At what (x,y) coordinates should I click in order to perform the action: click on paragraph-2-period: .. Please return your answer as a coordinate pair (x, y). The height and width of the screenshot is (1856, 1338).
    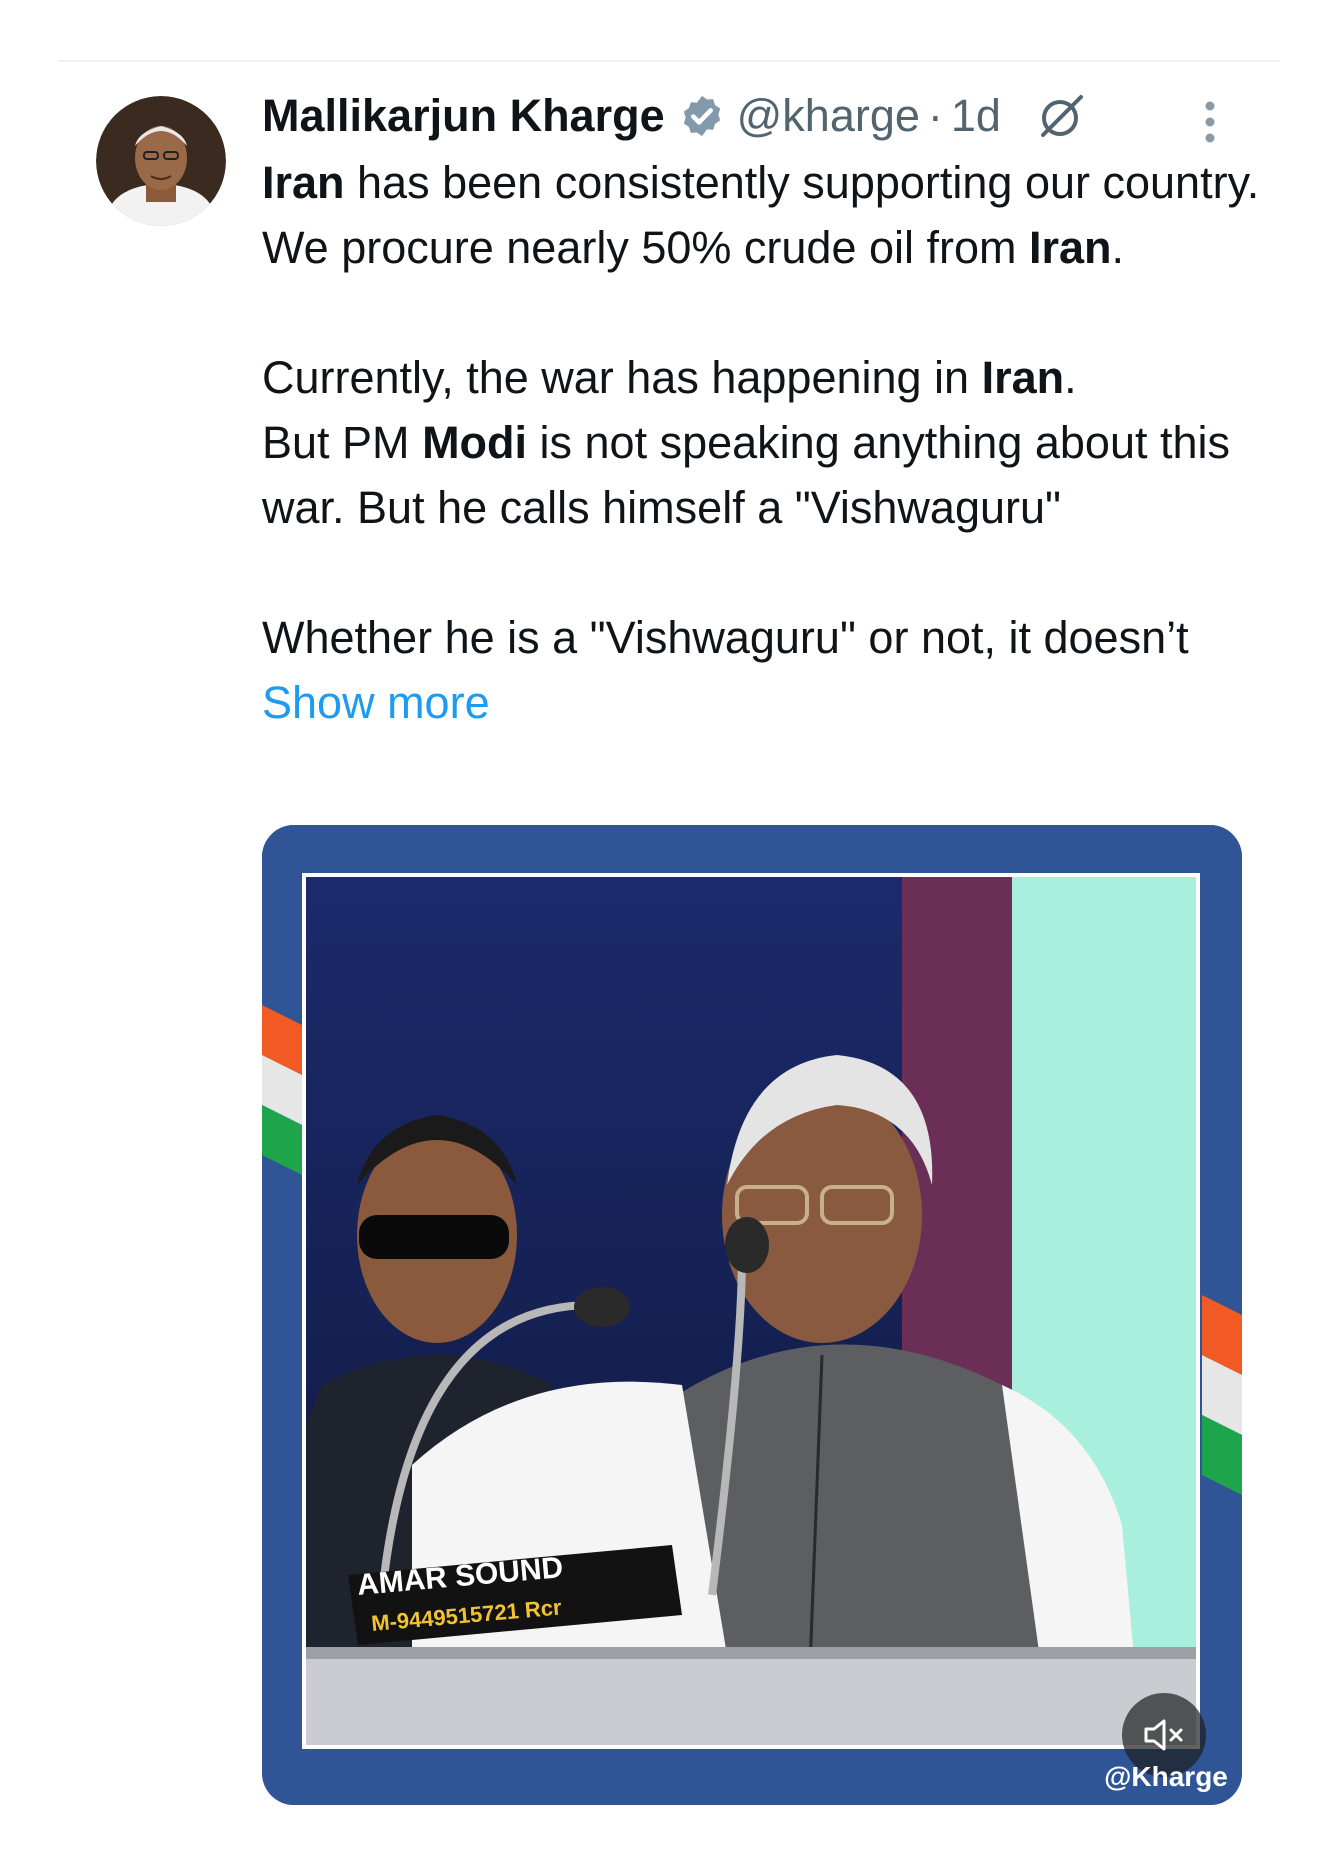
    Looking at the image, I should click on (1070, 377).